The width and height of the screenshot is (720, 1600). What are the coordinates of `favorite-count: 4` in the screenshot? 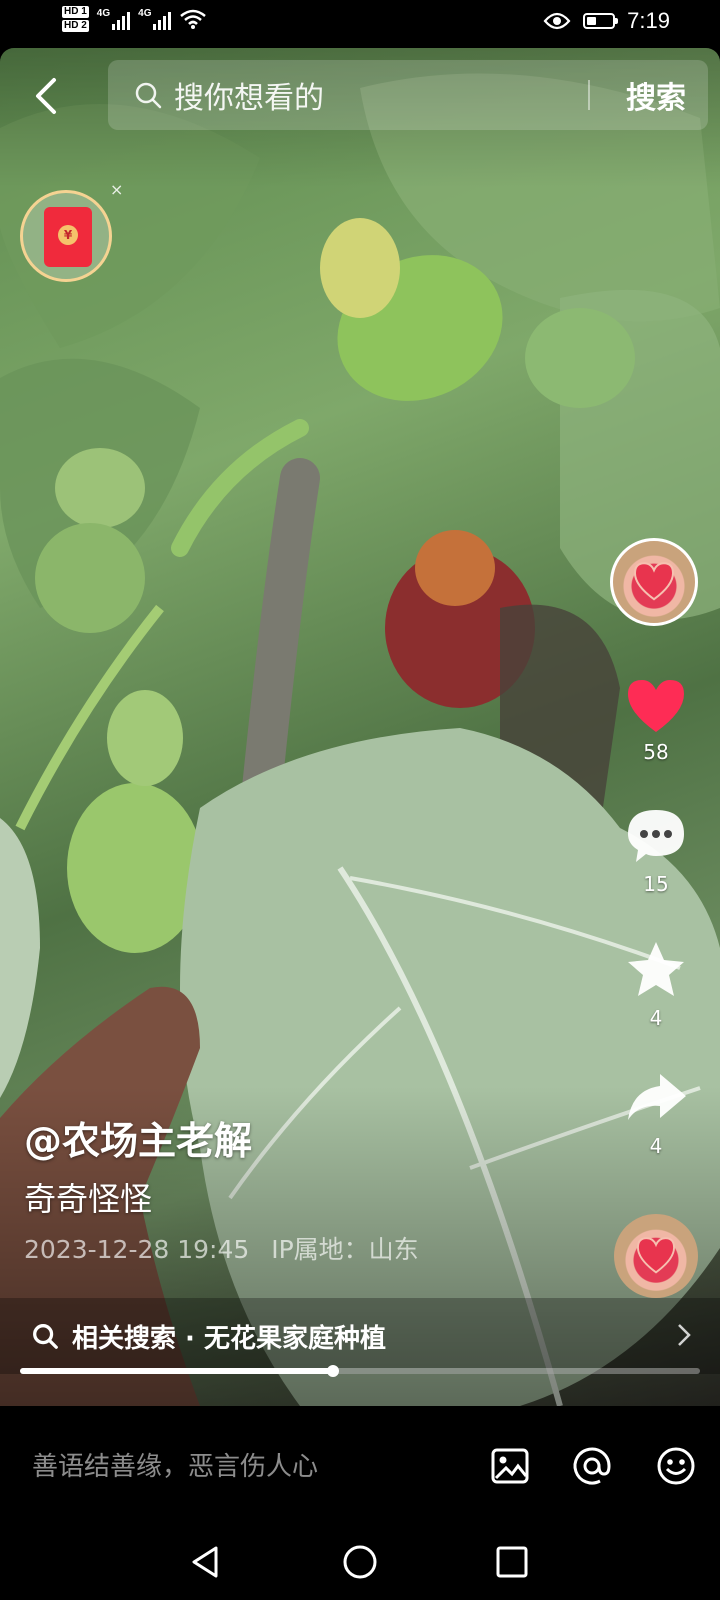 It's located at (656, 1018).